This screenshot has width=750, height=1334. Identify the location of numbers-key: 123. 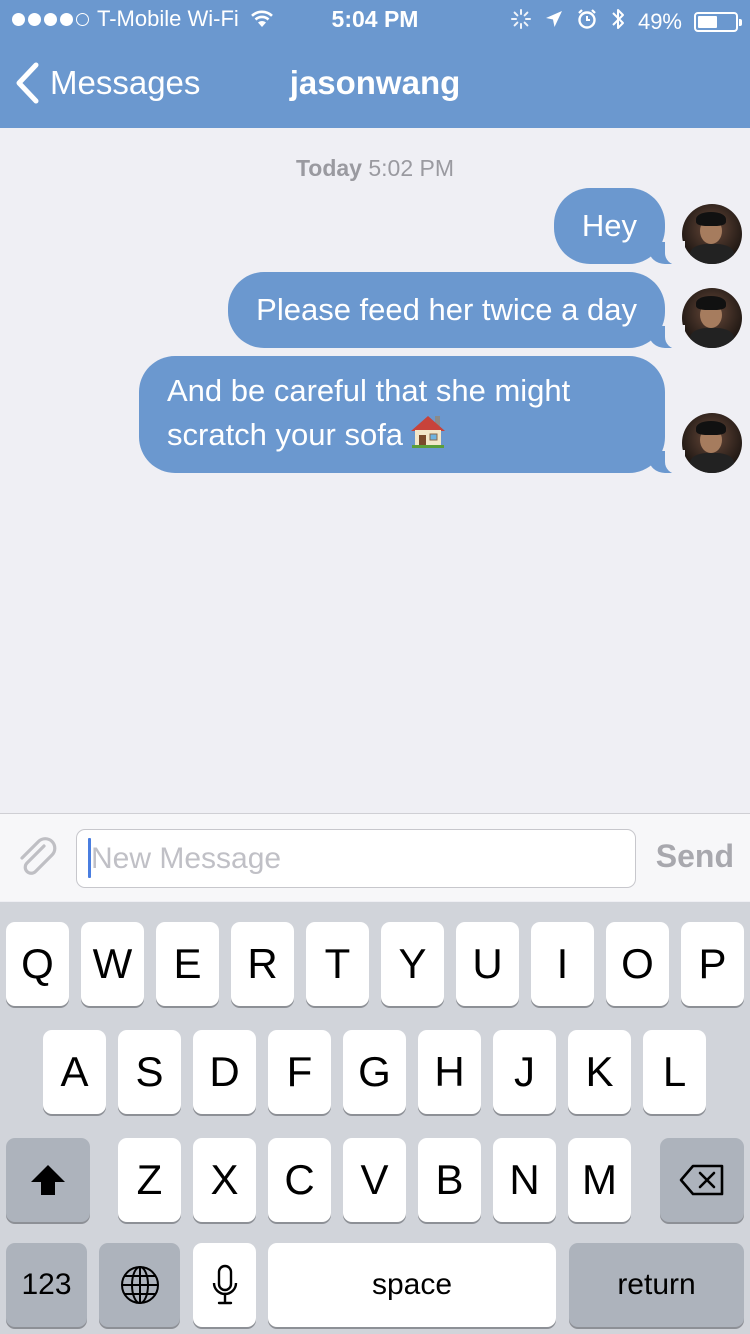
(46, 1285).